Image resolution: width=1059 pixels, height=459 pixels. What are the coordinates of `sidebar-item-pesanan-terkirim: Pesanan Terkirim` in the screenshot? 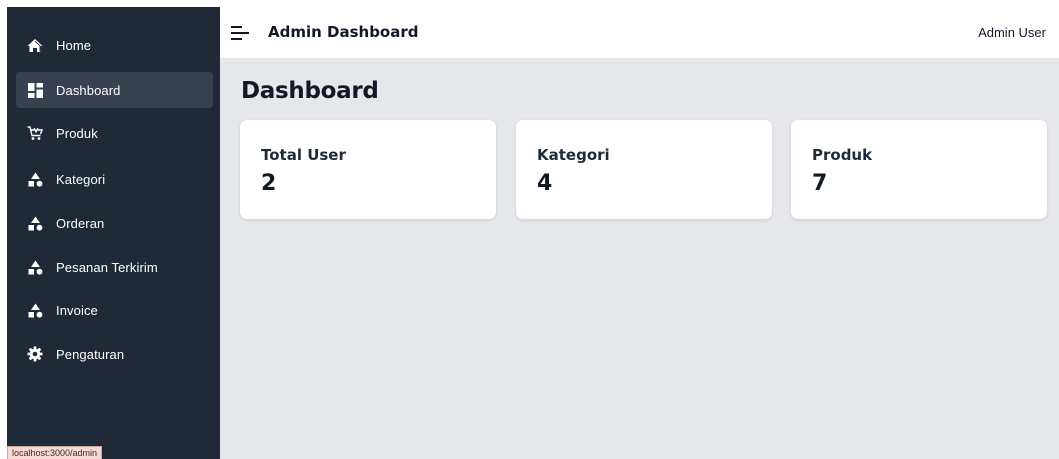 It's located at (114, 267).